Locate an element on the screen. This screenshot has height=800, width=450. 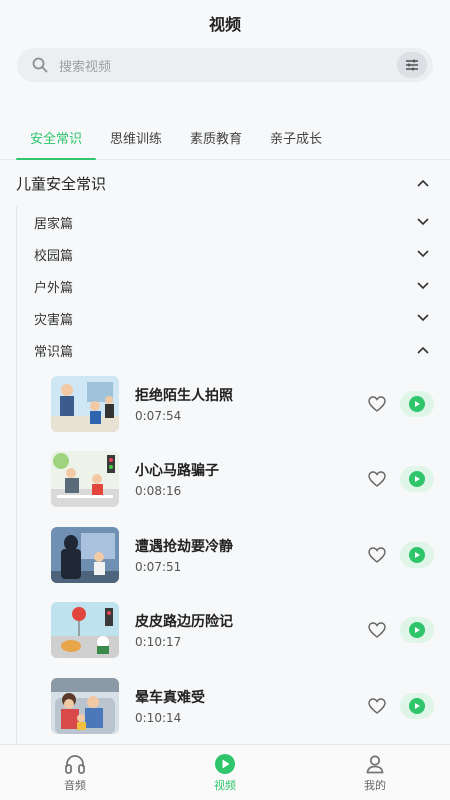
subcategory-label: 常识篇 is located at coordinates (54, 352).